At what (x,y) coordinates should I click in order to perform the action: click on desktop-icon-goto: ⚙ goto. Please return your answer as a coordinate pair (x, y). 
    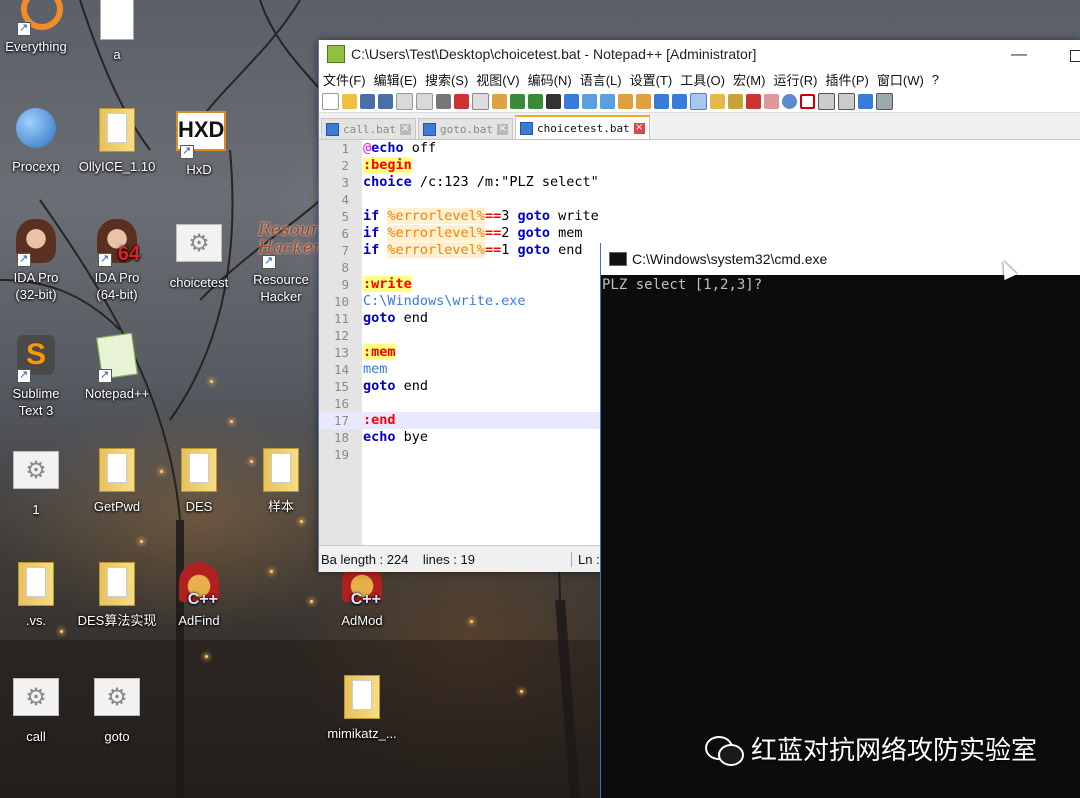
    Looking at the image, I should click on (117, 709).